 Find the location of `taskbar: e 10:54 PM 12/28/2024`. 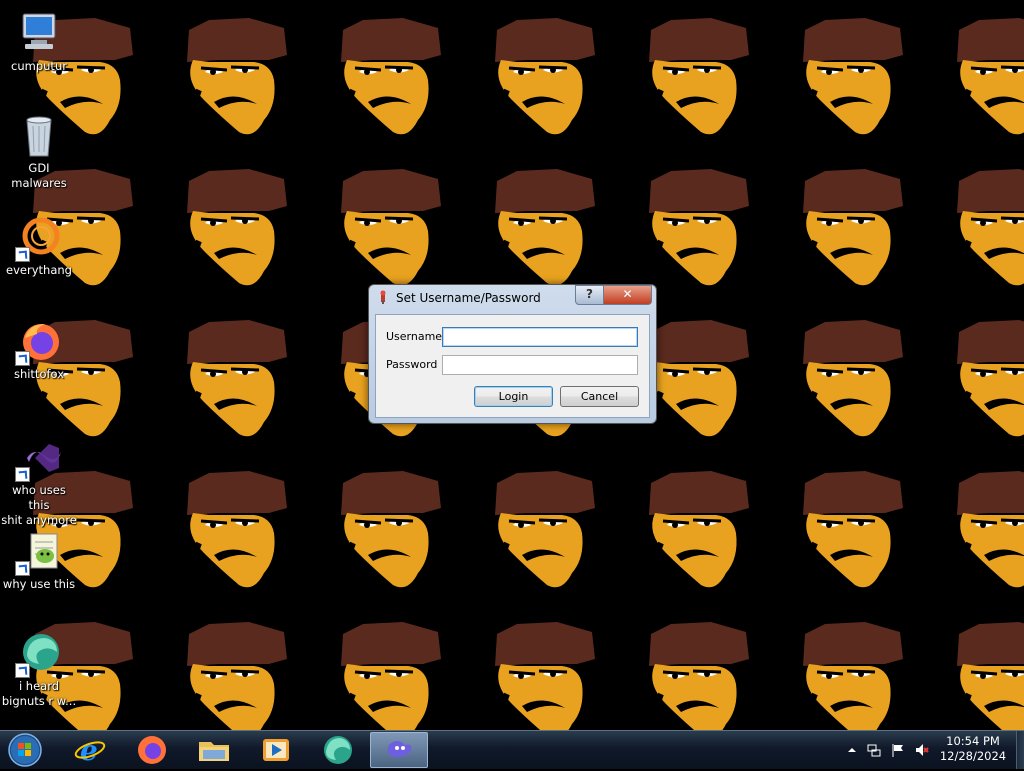

taskbar: e 10:54 PM 12/28/2024 is located at coordinates (512, 749).